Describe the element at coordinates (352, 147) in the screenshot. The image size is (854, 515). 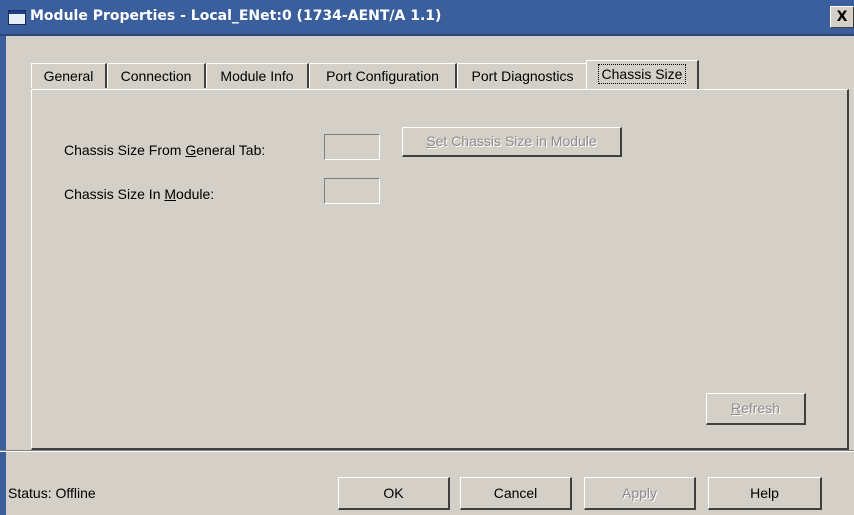
I see `chassis-size-from-general-field` at that location.